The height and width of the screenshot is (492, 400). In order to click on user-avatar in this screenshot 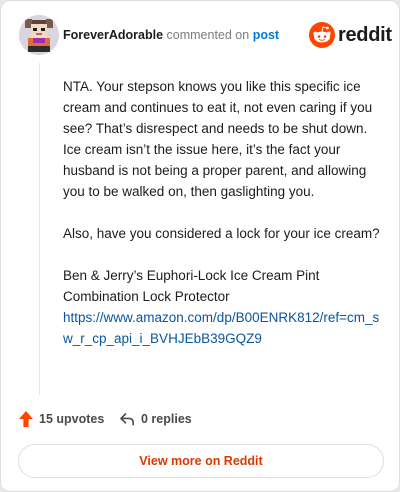, I will do `click(39, 35)`.